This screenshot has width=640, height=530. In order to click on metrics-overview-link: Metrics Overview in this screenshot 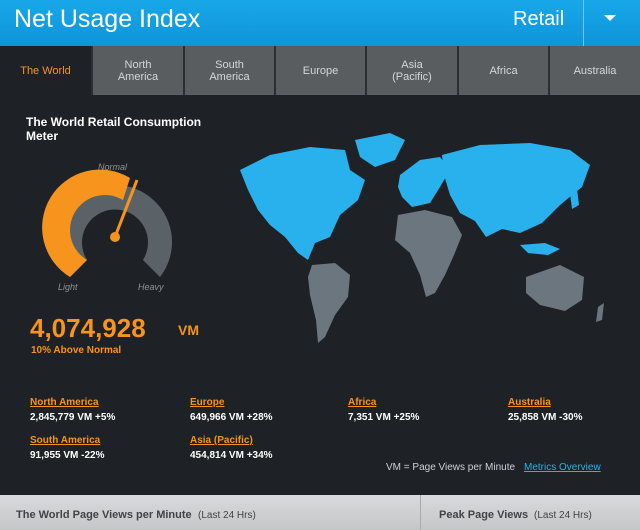, I will do `click(562, 467)`.